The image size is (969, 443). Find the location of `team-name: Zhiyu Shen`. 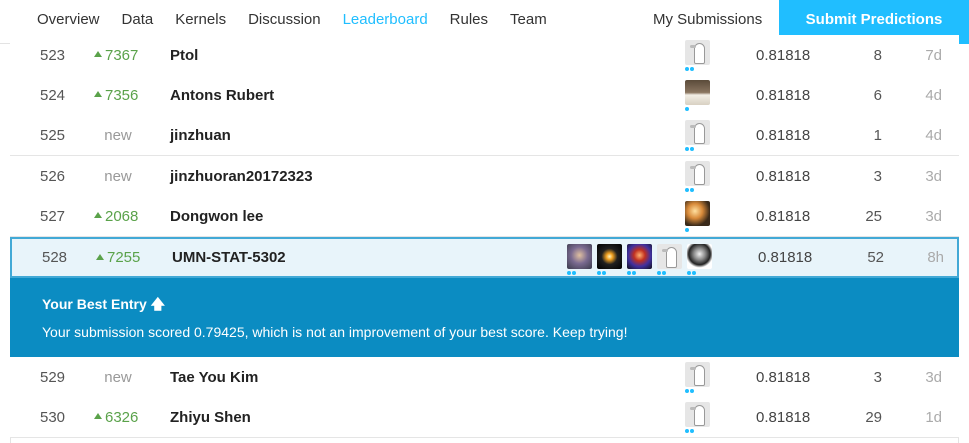

team-name: Zhiyu Shen is located at coordinates (210, 417).